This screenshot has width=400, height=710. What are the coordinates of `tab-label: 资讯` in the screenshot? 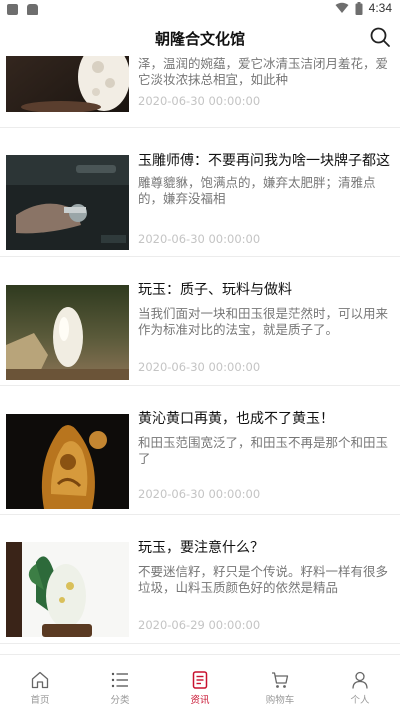 It's located at (200, 700).